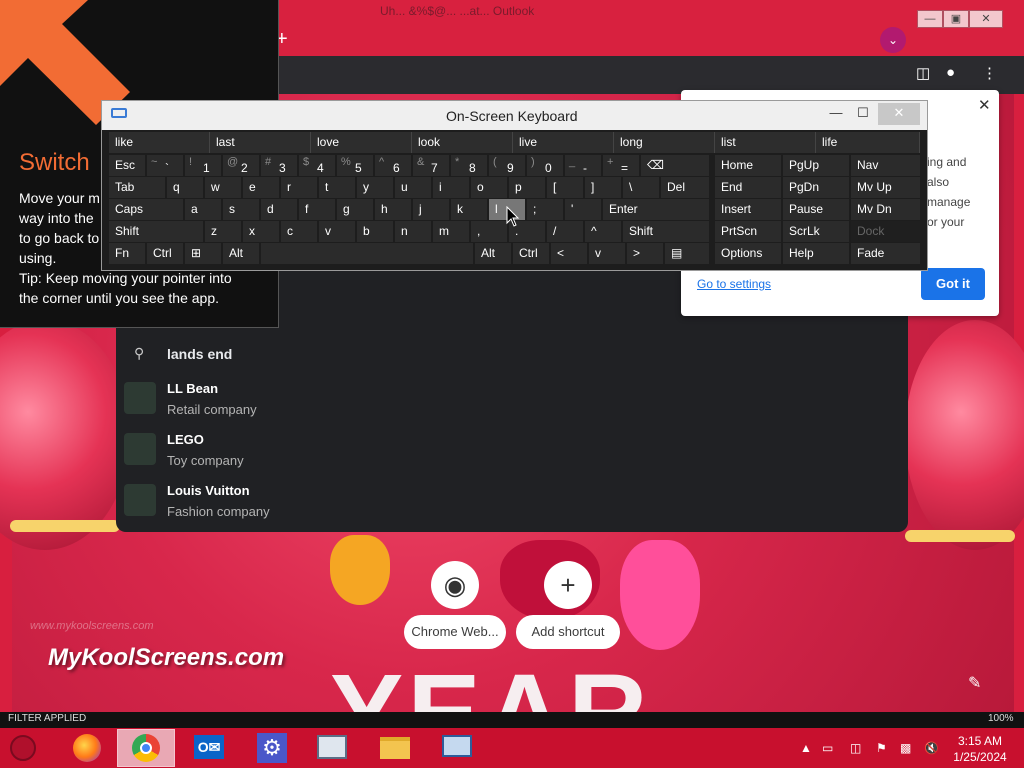 The height and width of the screenshot is (768, 1024). What do you see at coordinates (337, 187) in the screenshot?
I see `key-t: t` at bounding box center [337, 187].